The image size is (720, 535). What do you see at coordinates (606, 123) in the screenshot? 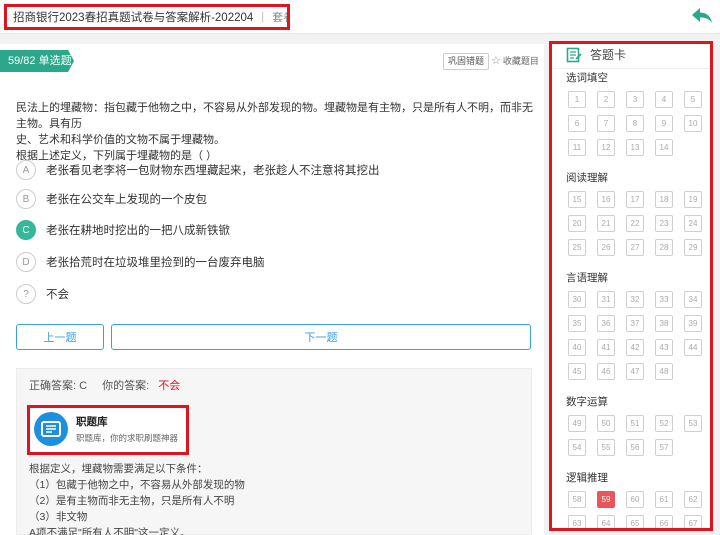
I see `question-number-cell: 7` at bounding box center [606, 123].